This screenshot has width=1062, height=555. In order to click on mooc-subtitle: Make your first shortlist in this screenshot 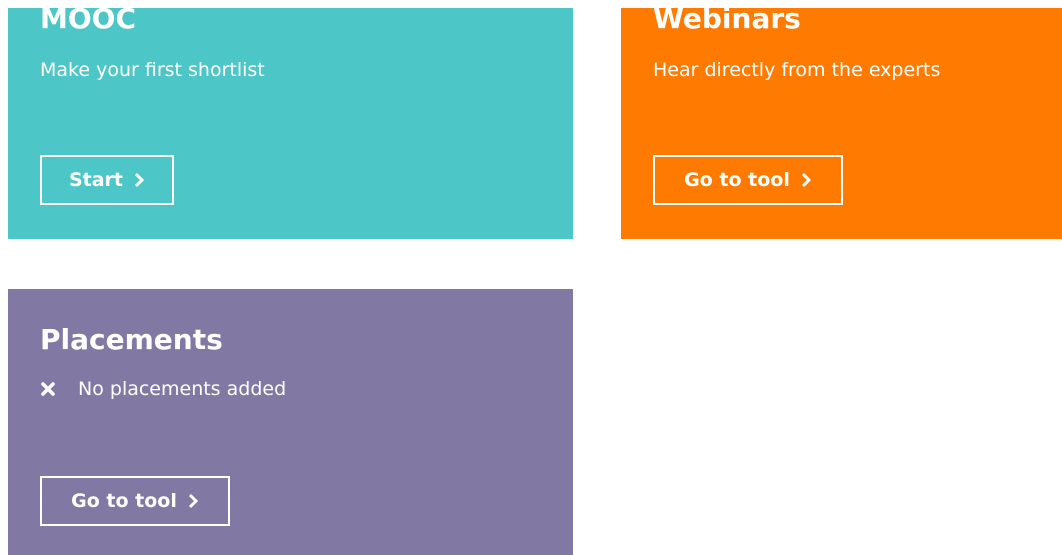, I will do `click(152, 70)`.